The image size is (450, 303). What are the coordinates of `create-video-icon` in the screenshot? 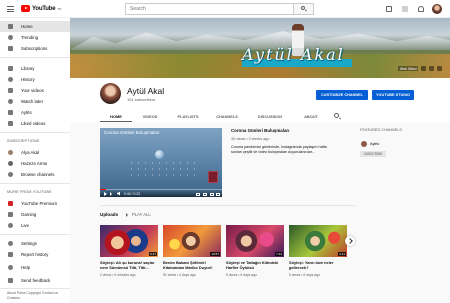 It's located at (389, 9).